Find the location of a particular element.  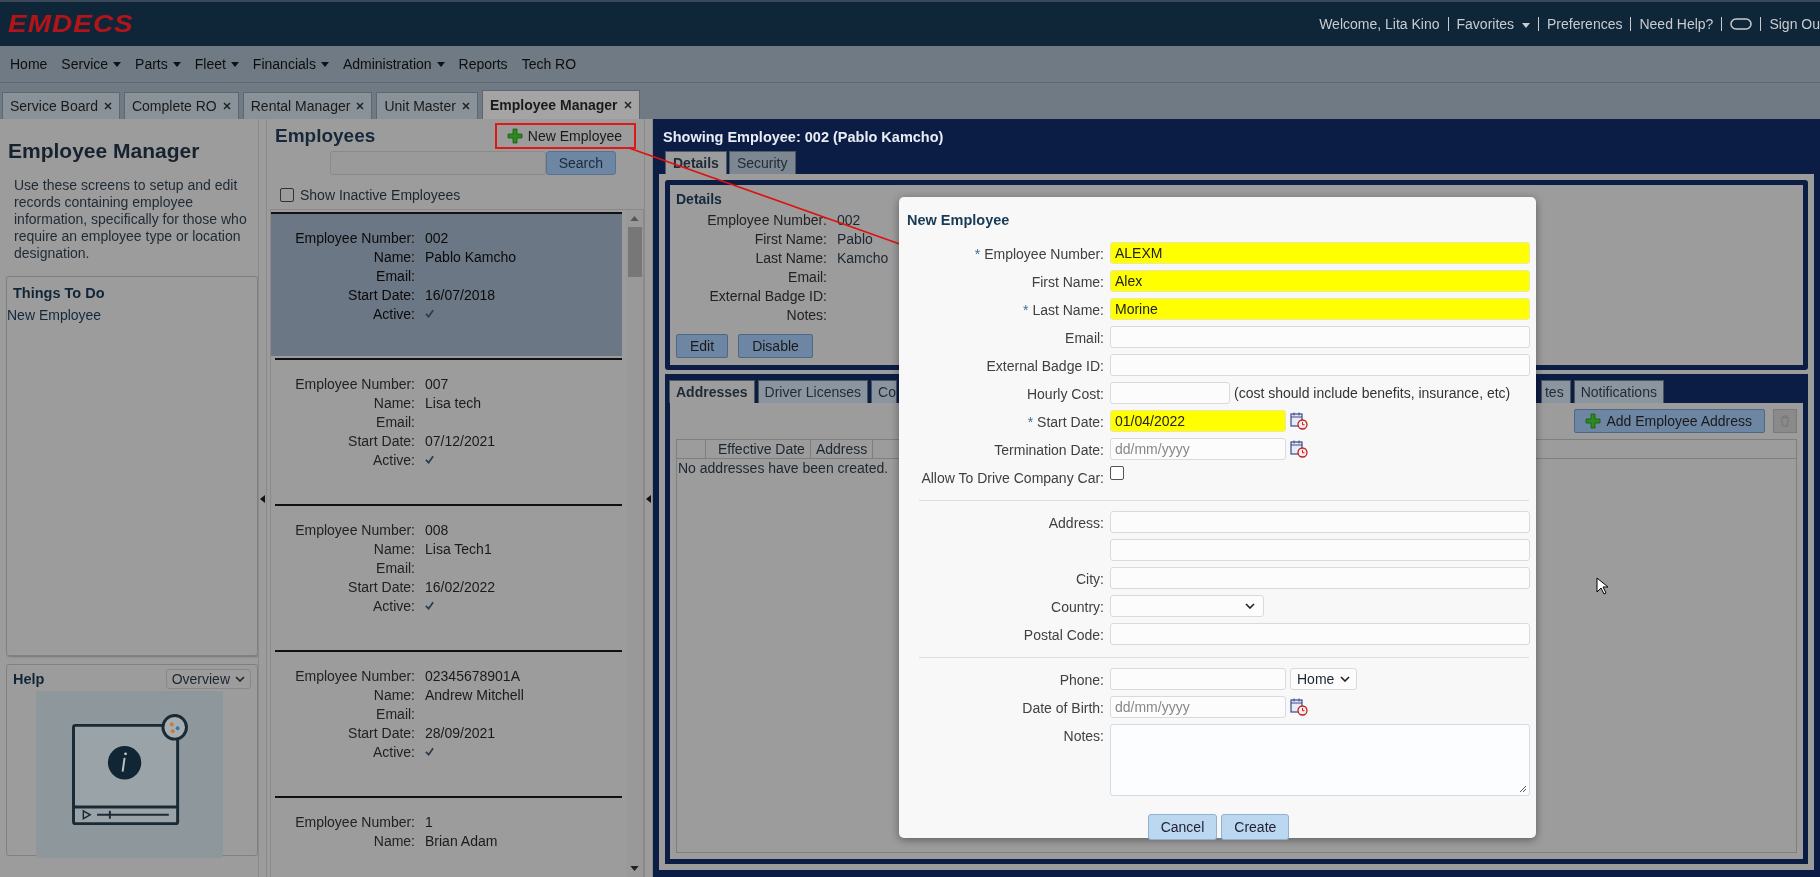

date-field: 01/04/2022 is located at coordinates (1198, 421).